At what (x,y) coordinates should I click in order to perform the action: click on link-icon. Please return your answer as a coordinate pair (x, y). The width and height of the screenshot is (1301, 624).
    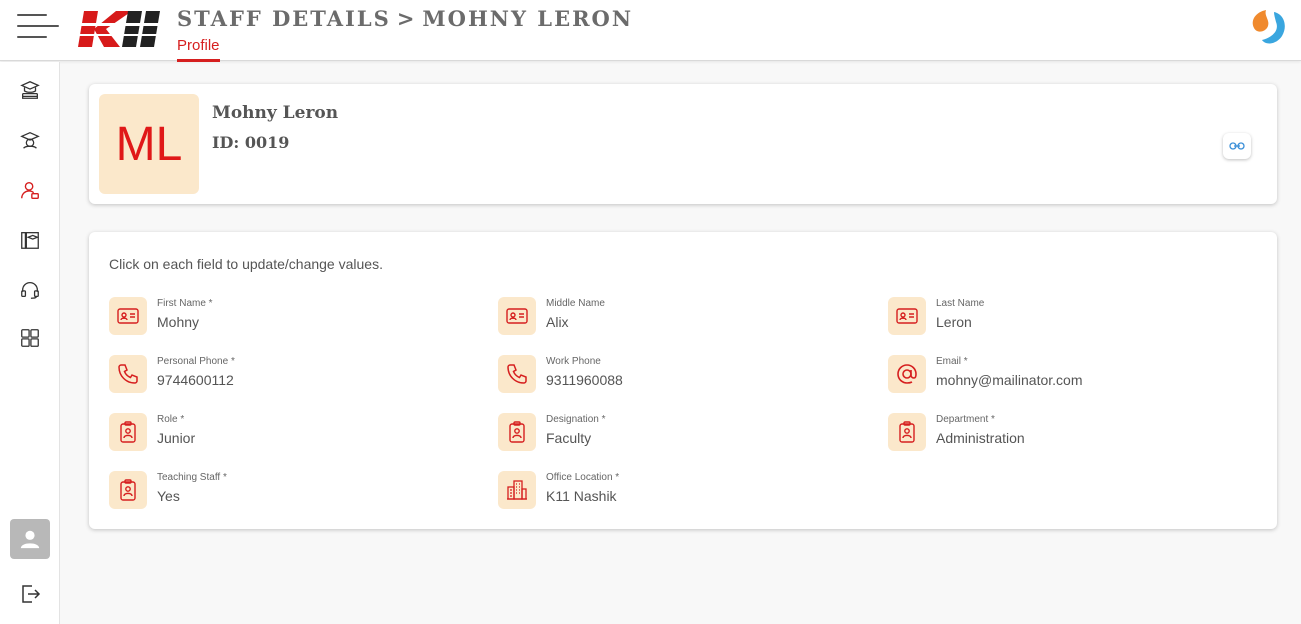
    Looking at the image, I should click on (1237, 146).